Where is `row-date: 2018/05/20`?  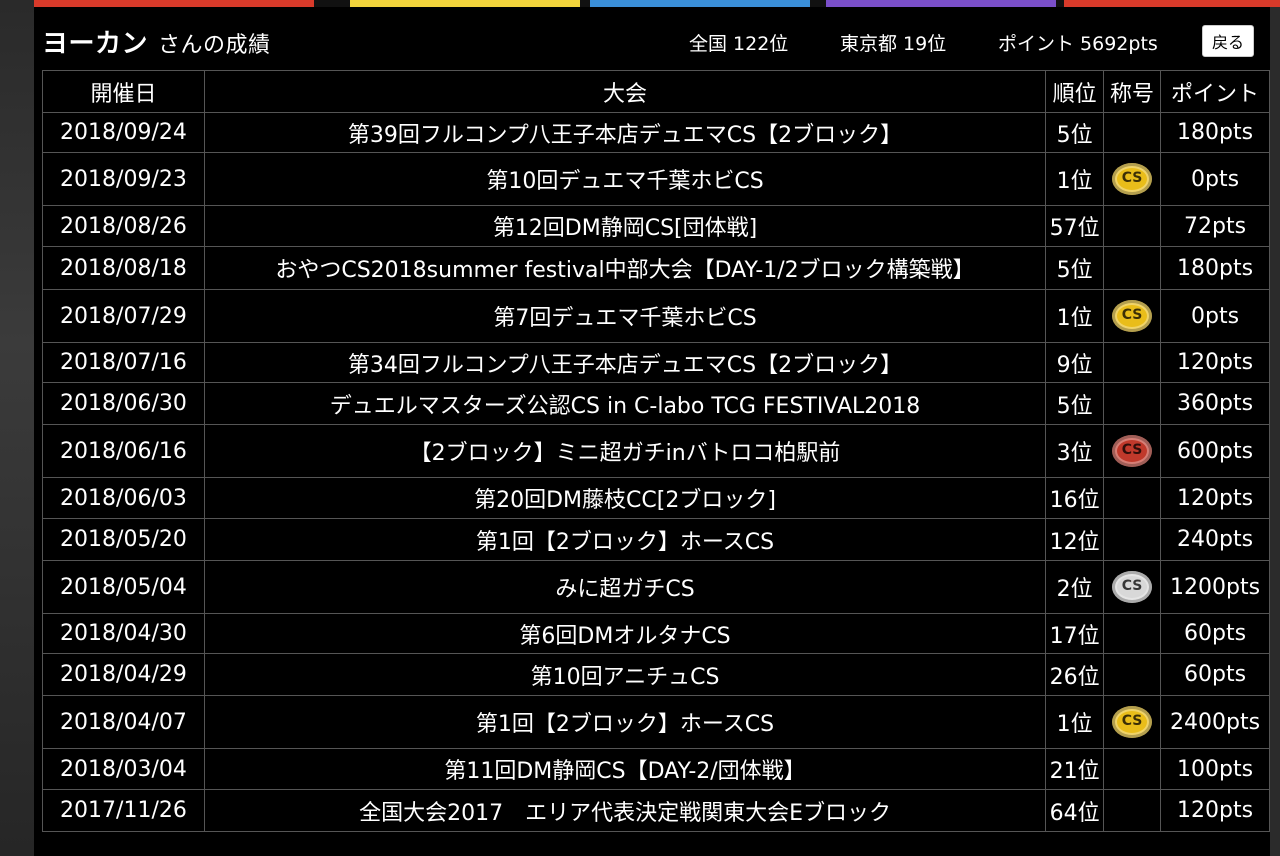
row-date: 2018/05/20 is located at coordinates (123, 539).